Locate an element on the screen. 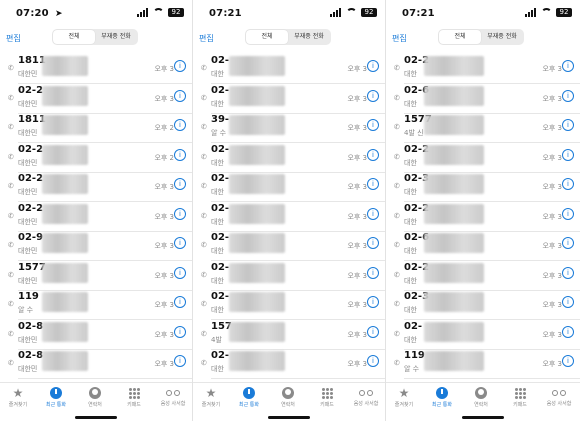  call-row: ✆ 02-2 대한민 오후 2i is located at coordinates (96, 157).